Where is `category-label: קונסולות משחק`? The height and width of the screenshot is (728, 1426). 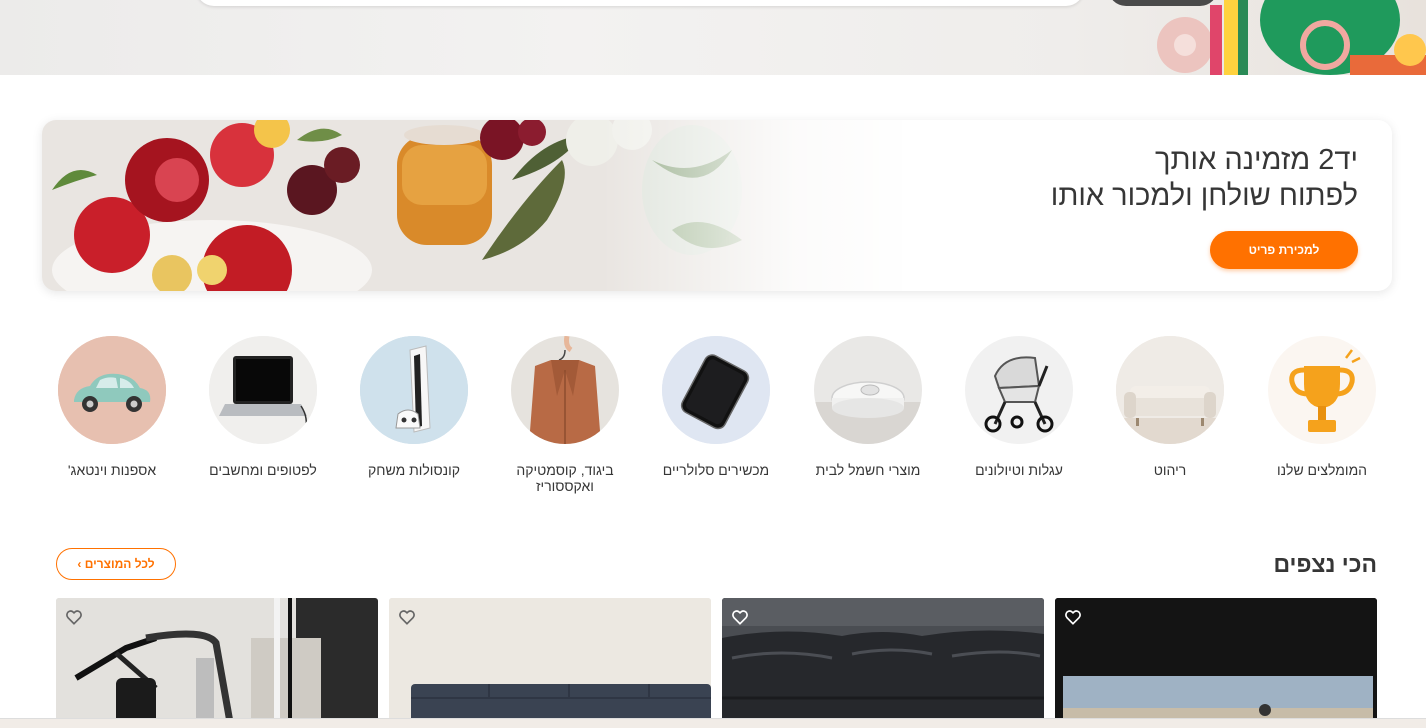
category-label: קונסולות משחק is located at coordinates (414, 470).